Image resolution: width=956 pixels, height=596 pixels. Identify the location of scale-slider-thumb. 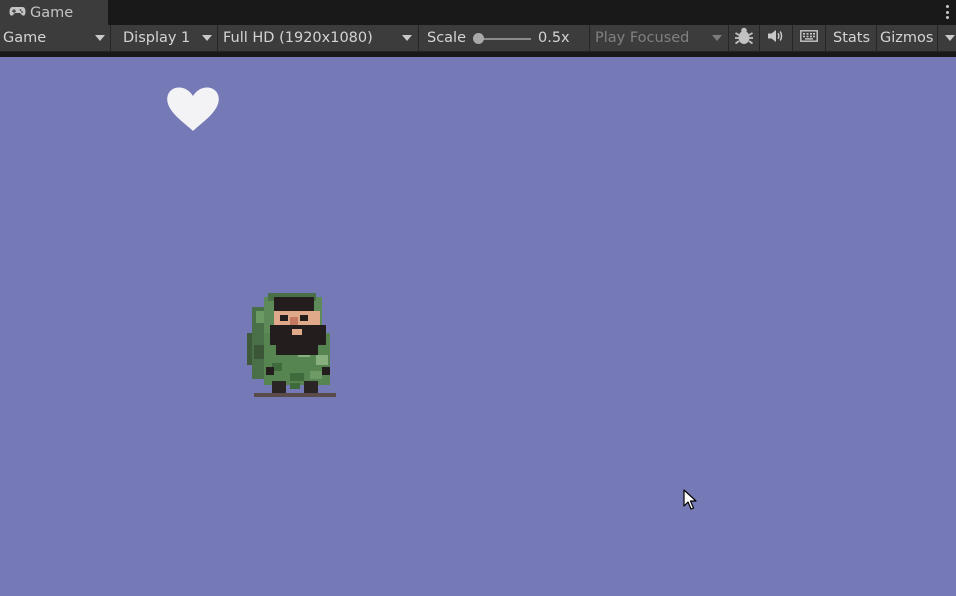
(478, 38).